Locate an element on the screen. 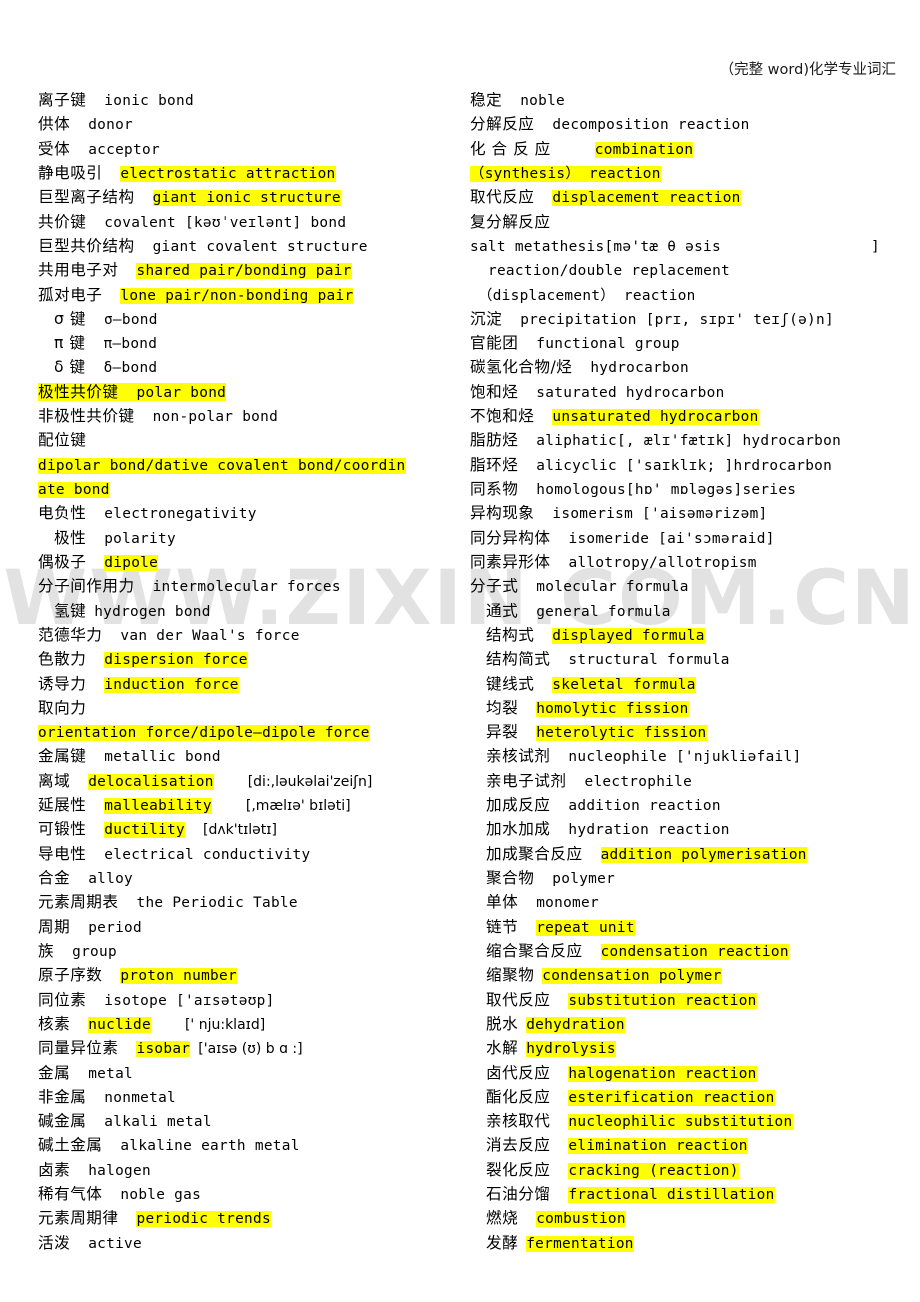  term-en: hydrolysis is located at coordinates (571, 1049).